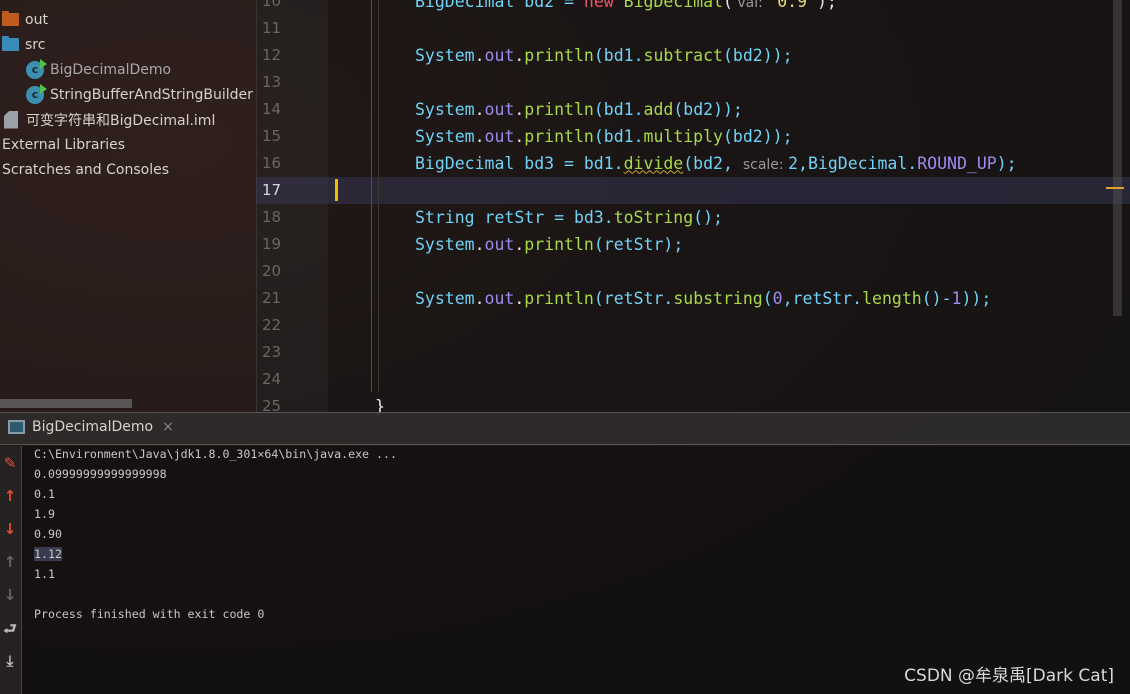 Image resolution: width=1130 pixels, height=694 pixels. I want to click on tree-item: 可变字符串和BigDecimal.iml, so click(109, 119).